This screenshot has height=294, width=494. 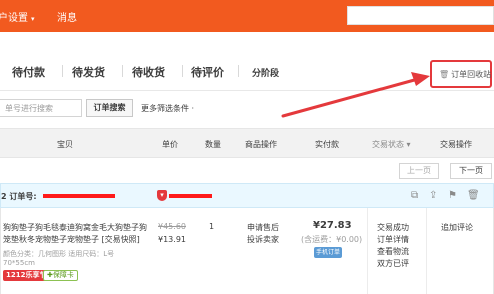 What do you see at coordinates (393, 239) in the screenshot?
I see `order-detail-link: 订单详情` at bounding box center [393, 239].